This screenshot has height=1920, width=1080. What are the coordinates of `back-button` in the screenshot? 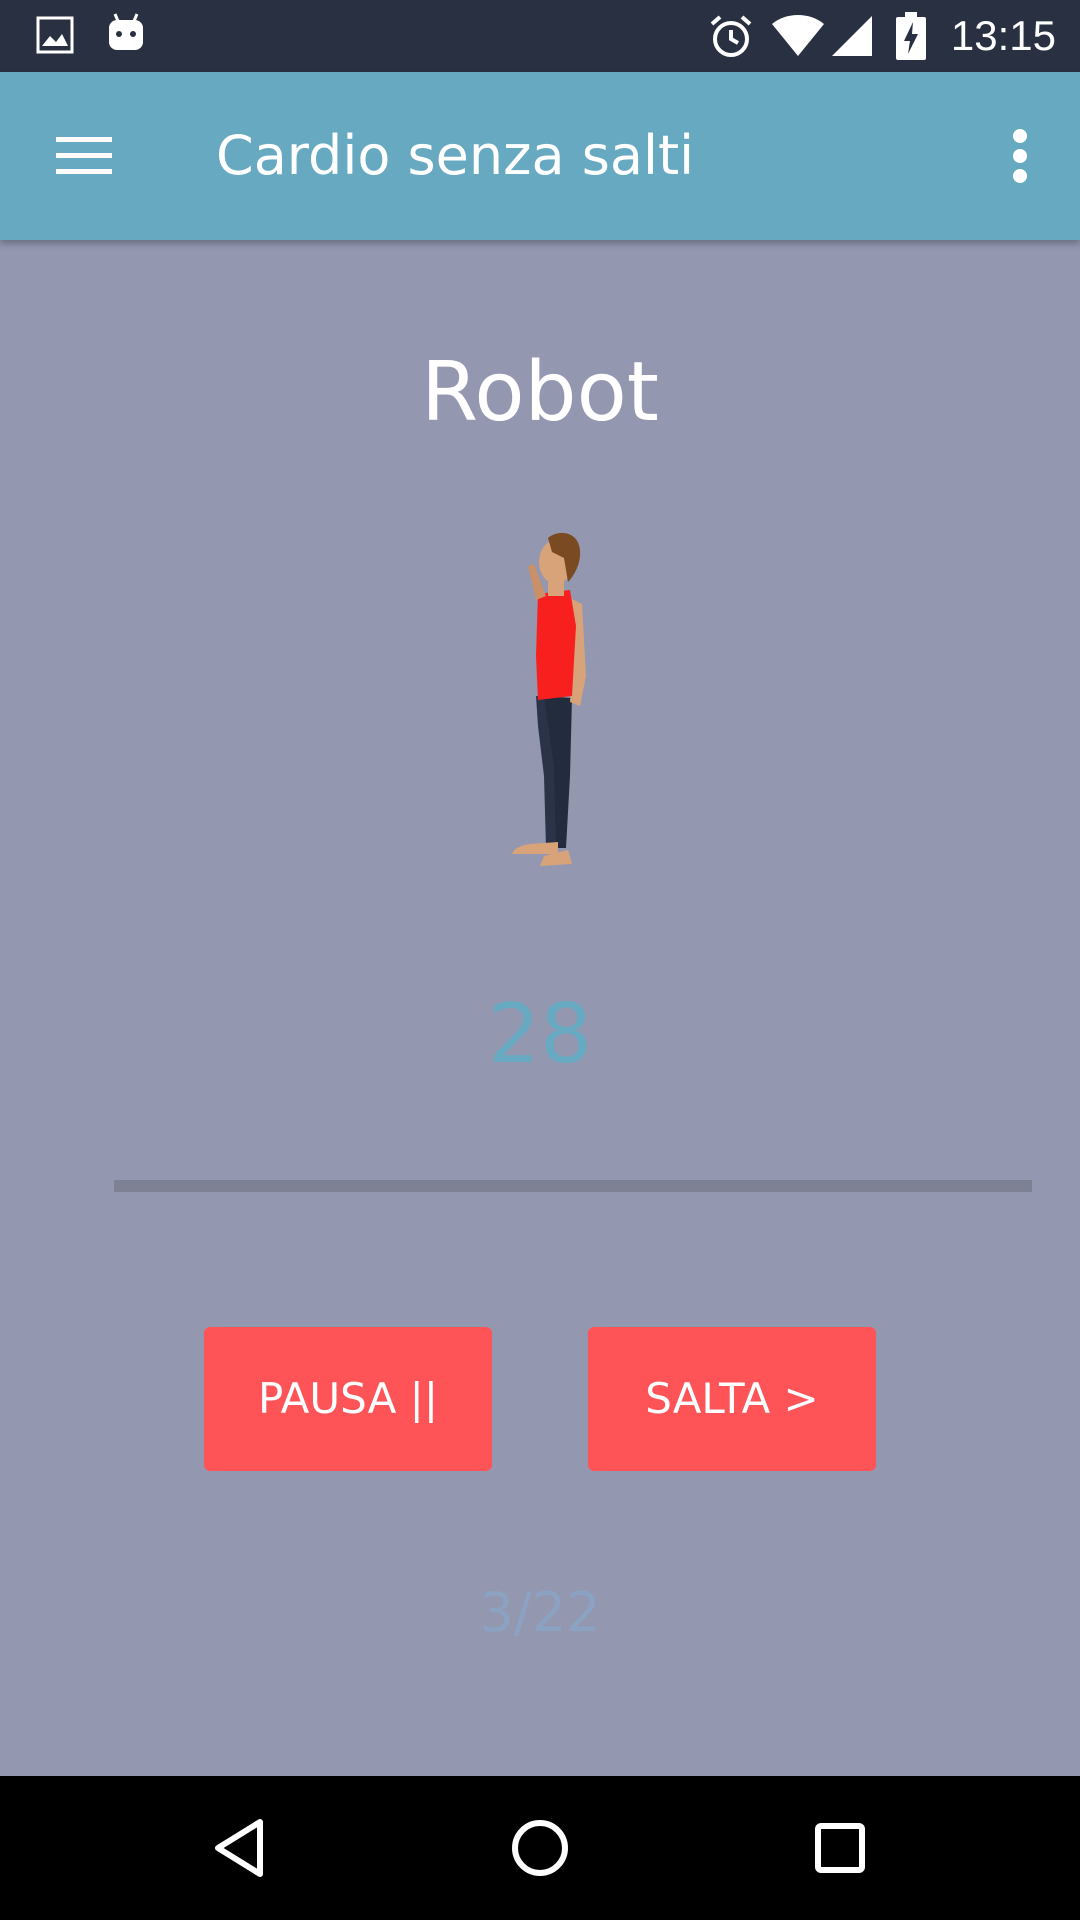 It's located at (240, 1848).